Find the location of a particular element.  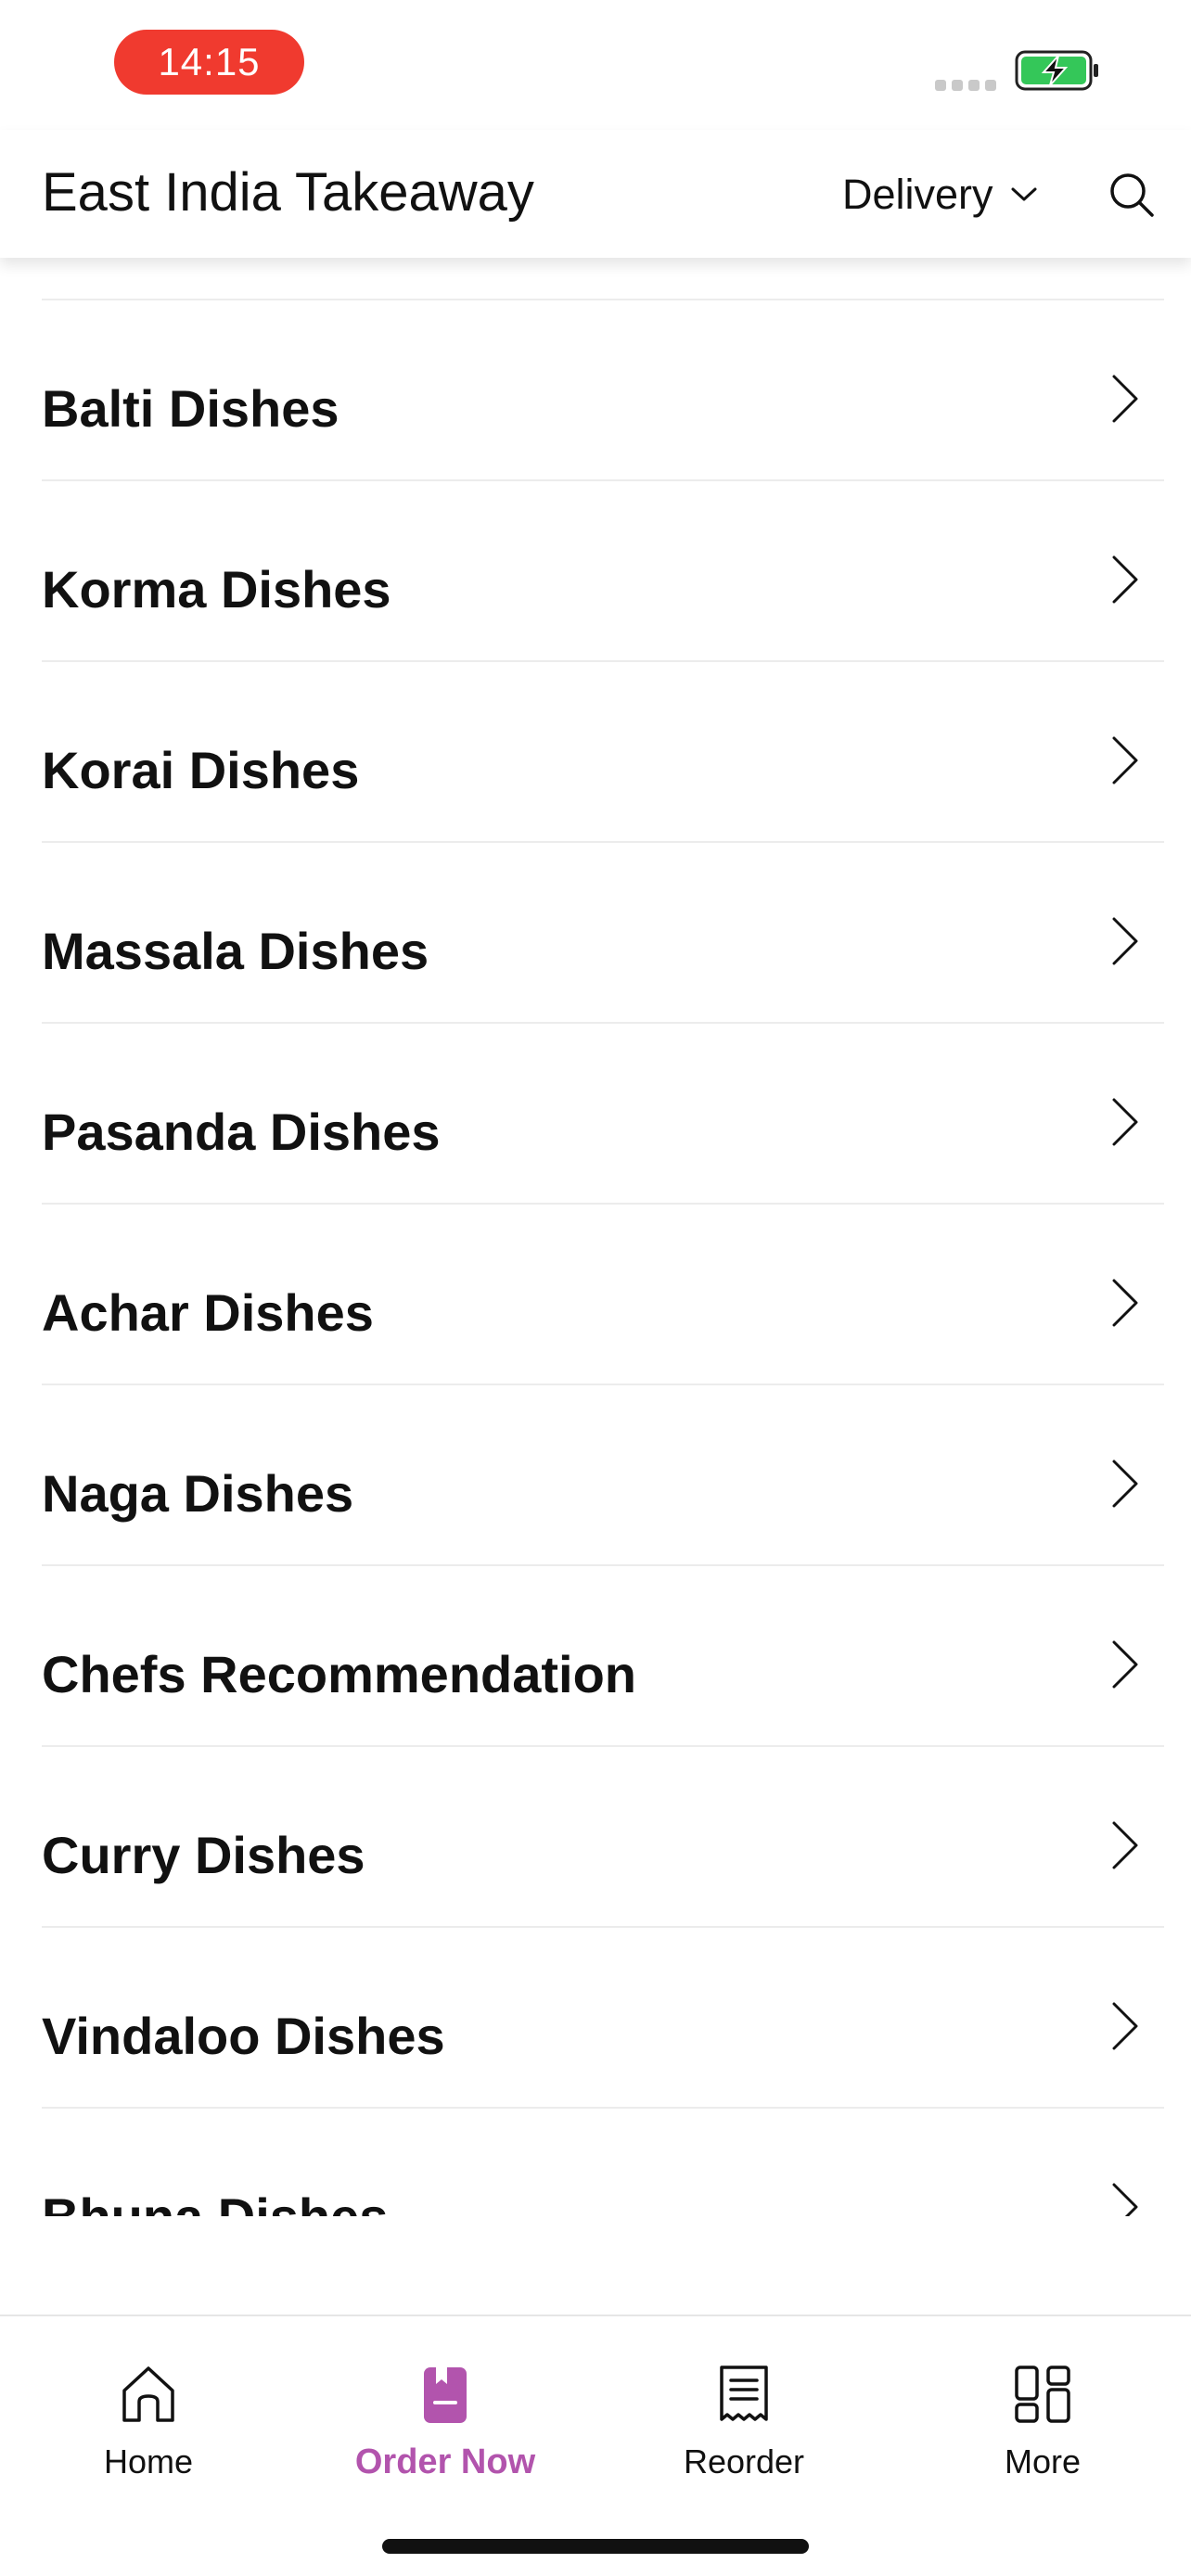

category-item: Bhuna Dishes is located at coordinates (603, 2163).